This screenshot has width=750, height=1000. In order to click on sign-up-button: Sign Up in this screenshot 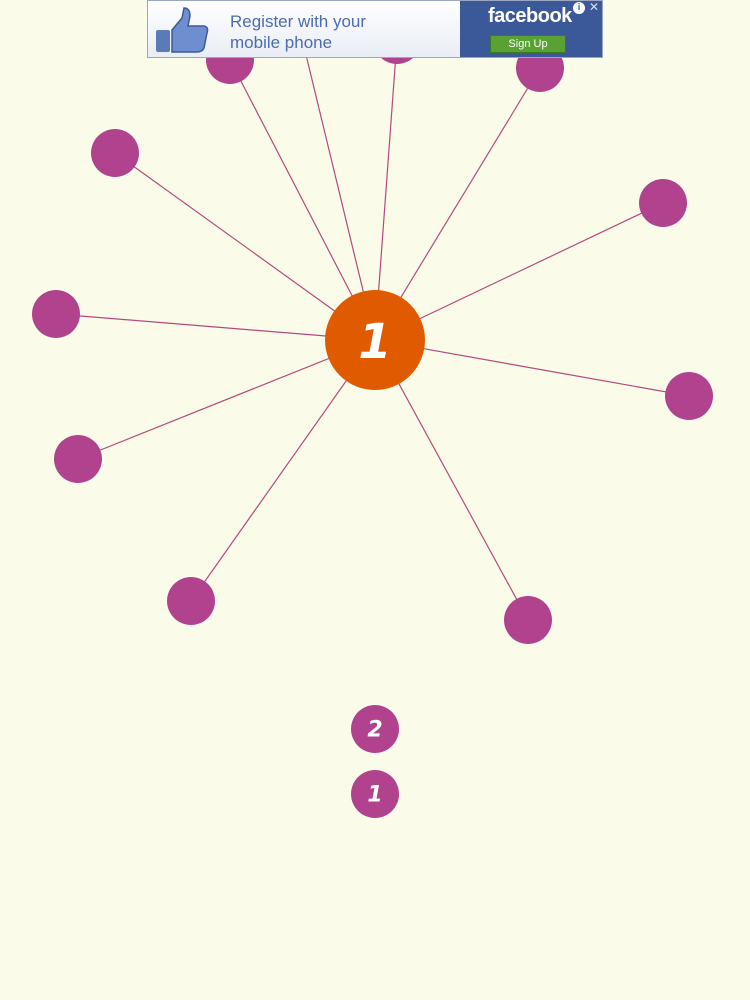, I will do `click(528, 44)`.